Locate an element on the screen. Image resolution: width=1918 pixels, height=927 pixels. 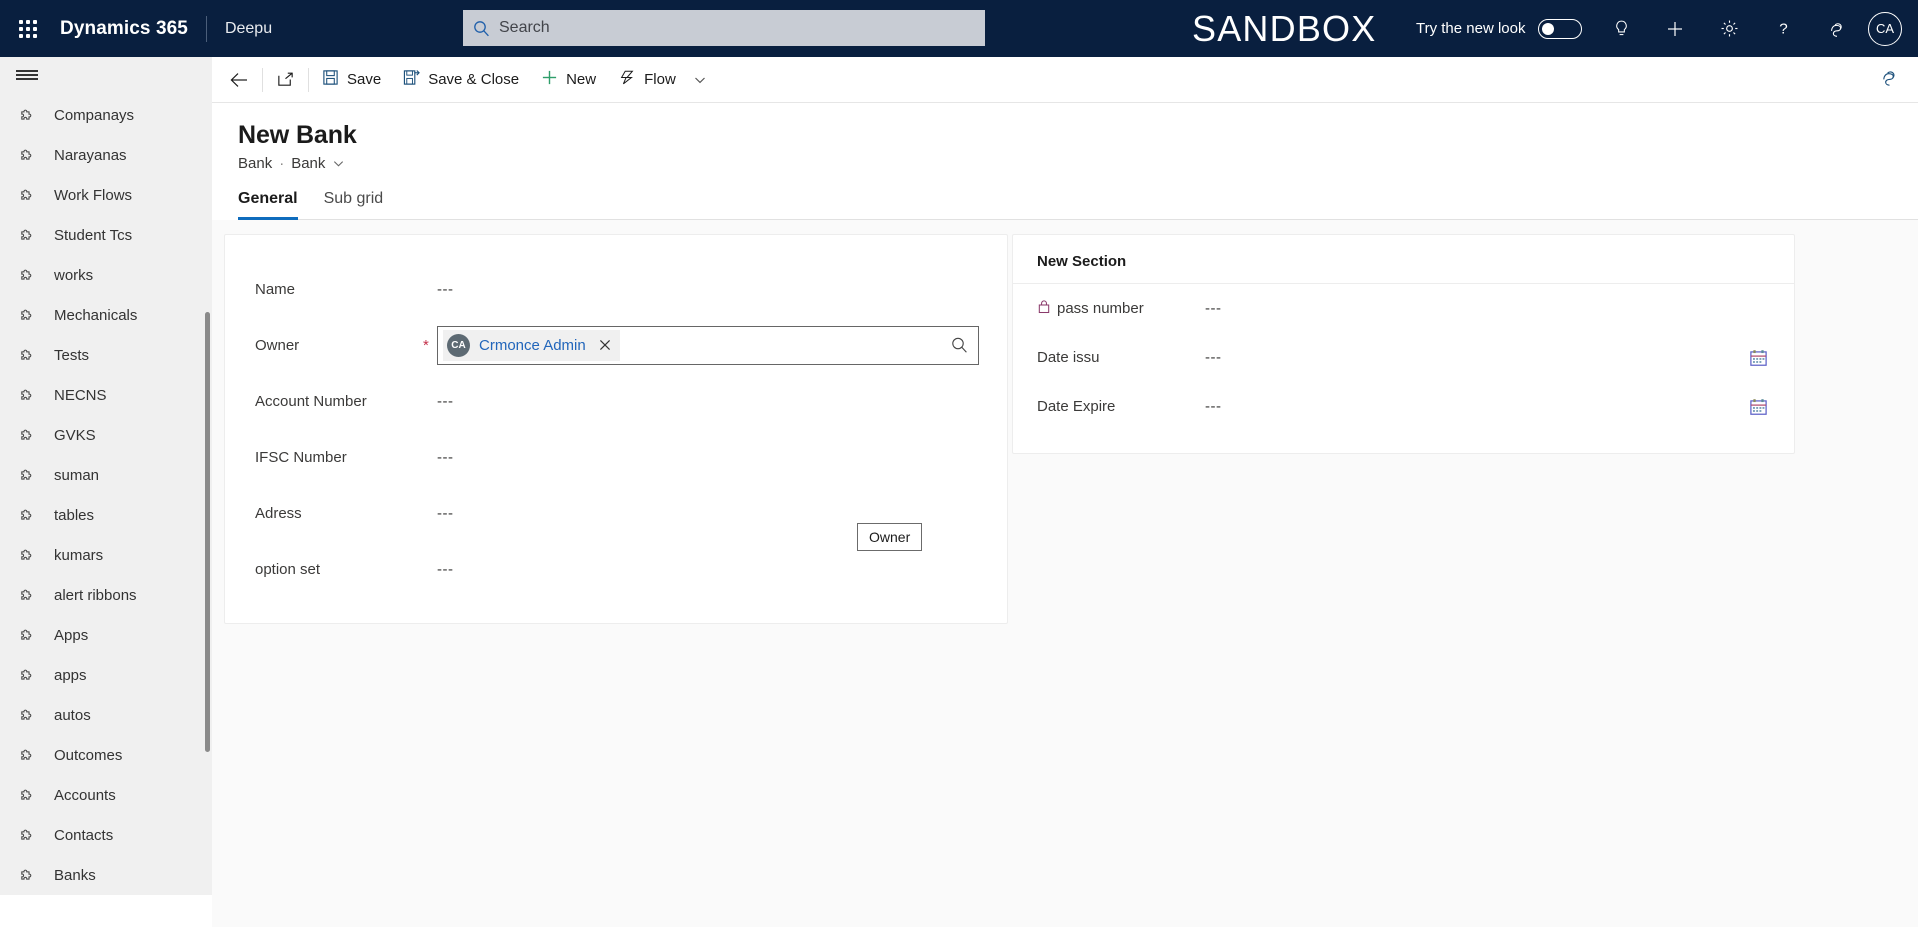
sidebar-item-kumars: kumars is located at coordinates (106, 555).